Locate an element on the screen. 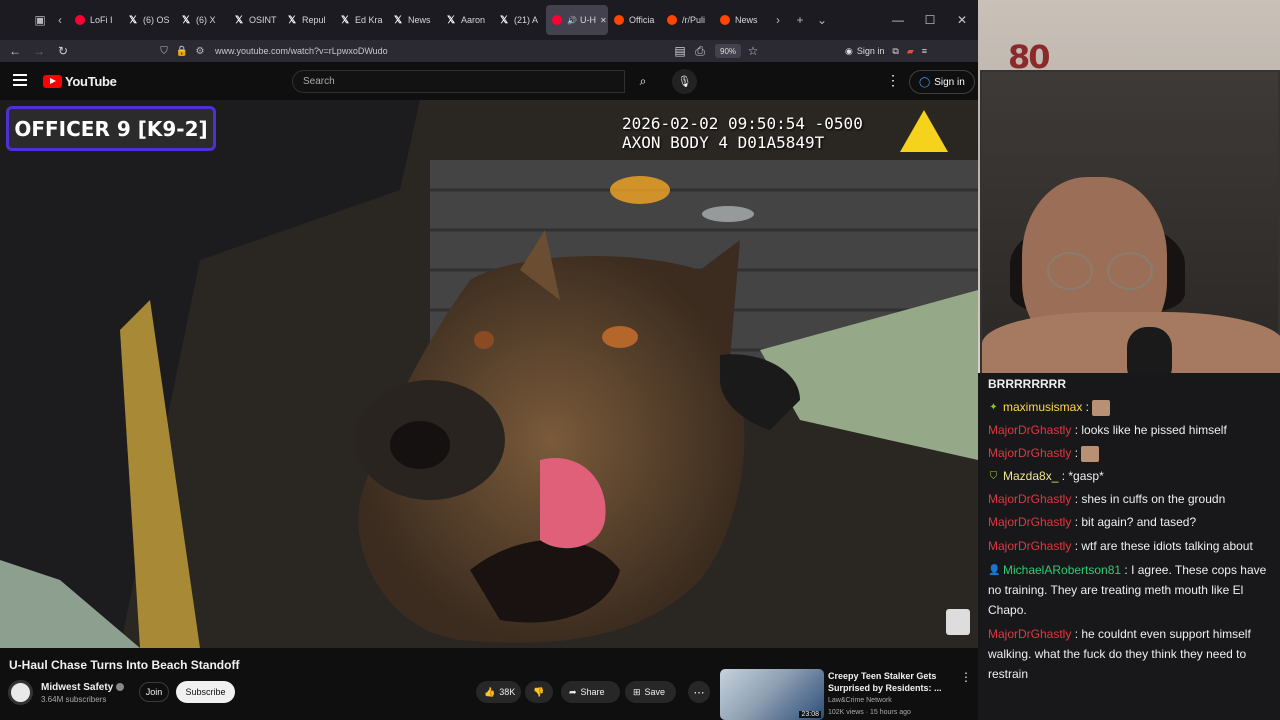  search-input: Search is located at coordinates (458, 81).